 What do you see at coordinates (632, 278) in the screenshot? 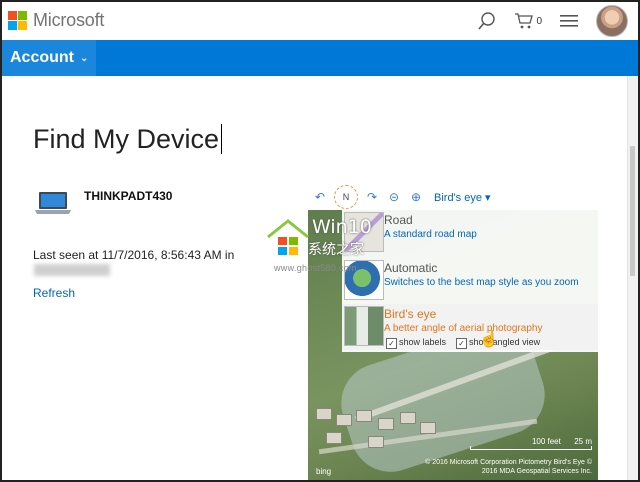
I see `page-scrollbar` at bounding box center [632, 278].